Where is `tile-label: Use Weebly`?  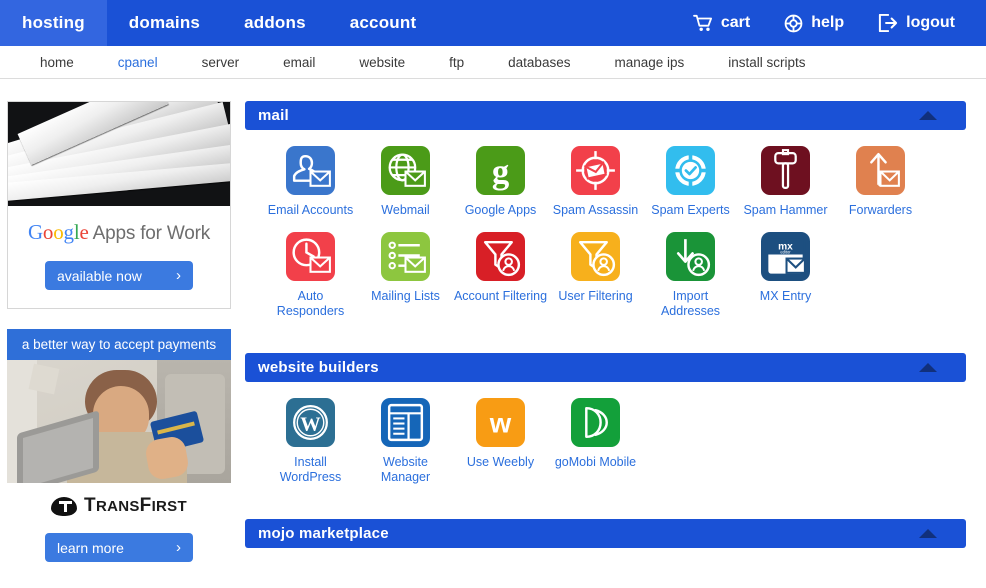
tile-label: Use Weebly is located at coordinates (500, 462).